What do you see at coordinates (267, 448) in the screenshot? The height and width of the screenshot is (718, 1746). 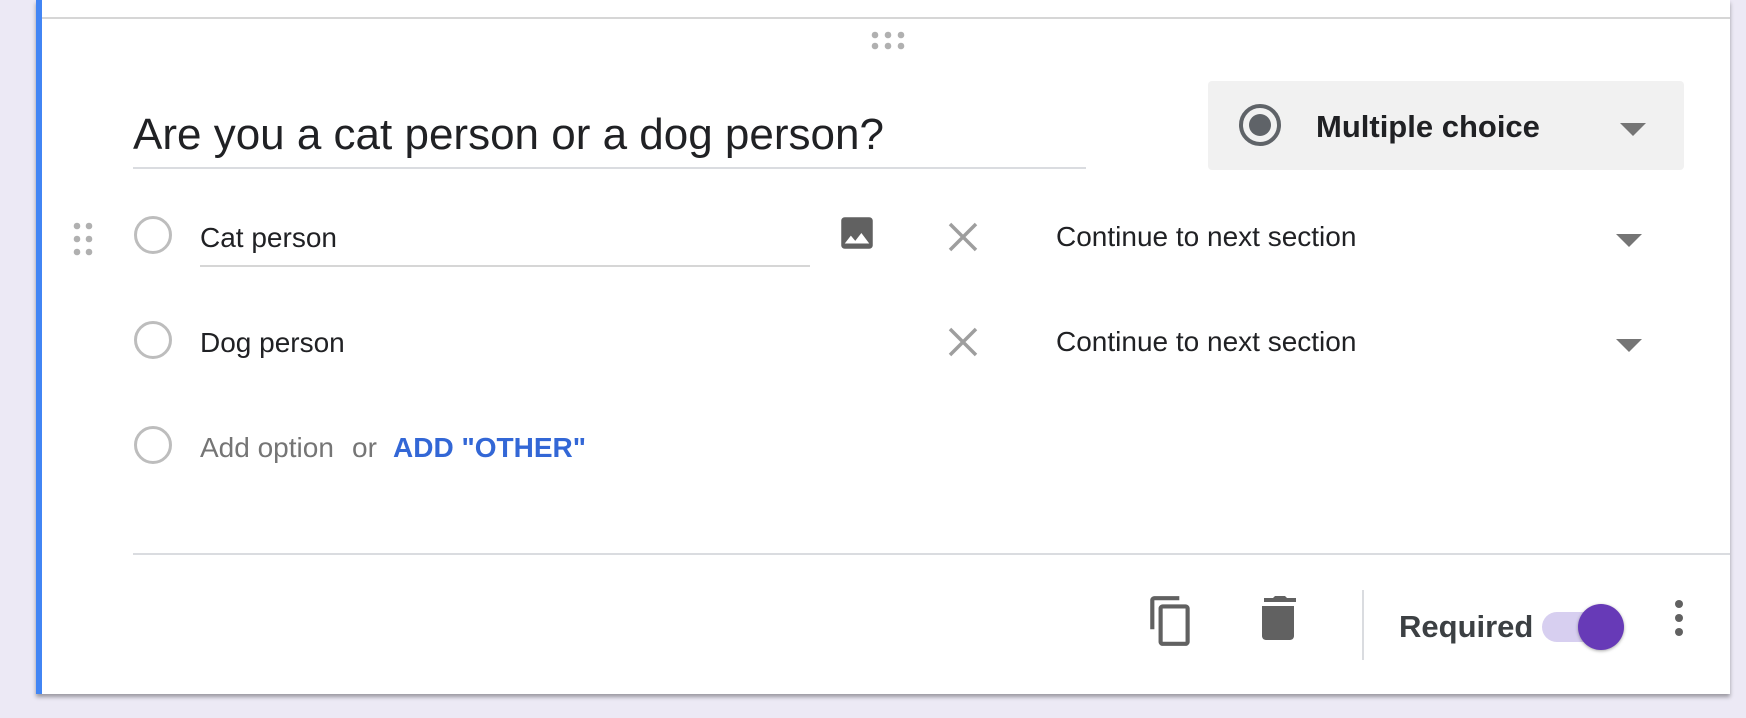 I see `add-option-input: Add option` at bounding box center [267, 448].